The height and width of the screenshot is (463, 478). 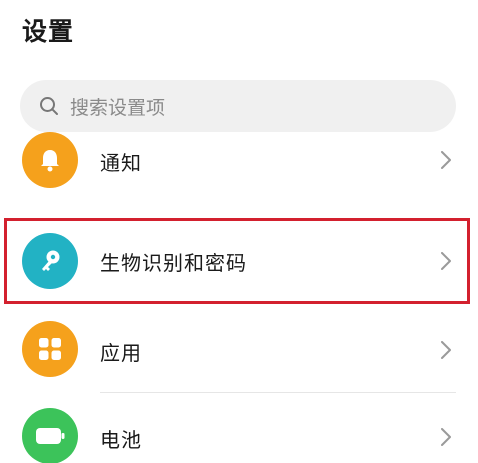 What do you see at coordinates (278, 392) in the screenshot?
I see `row-divider` at bounding box center [278, 392].